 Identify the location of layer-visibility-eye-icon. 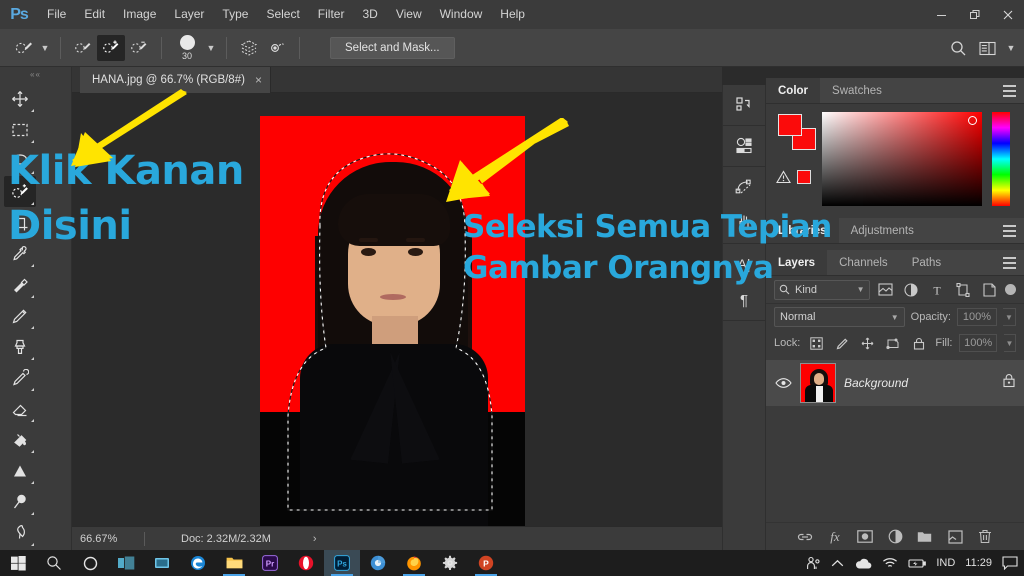
(783, 383).